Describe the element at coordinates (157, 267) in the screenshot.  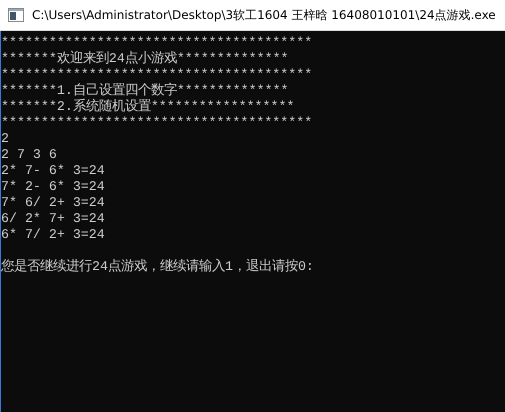
I see `console-prompt: 您是否继续进行24点游戏，继续请输入1，退出请按0:` at that location.